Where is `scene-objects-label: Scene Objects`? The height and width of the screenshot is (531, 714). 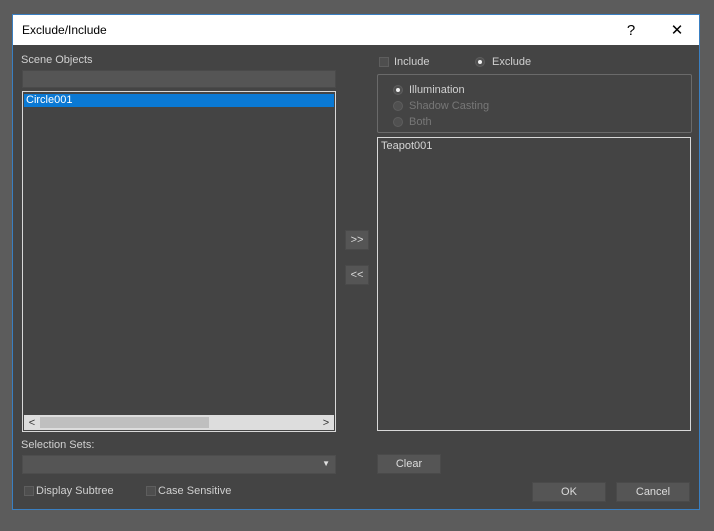
scene-objects-label: Scene Objects is located at coordinates (57, 60).